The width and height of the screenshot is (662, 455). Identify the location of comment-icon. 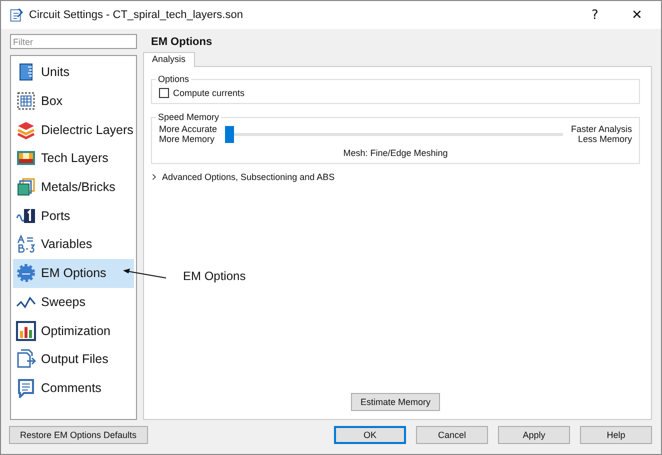
(26, 388).